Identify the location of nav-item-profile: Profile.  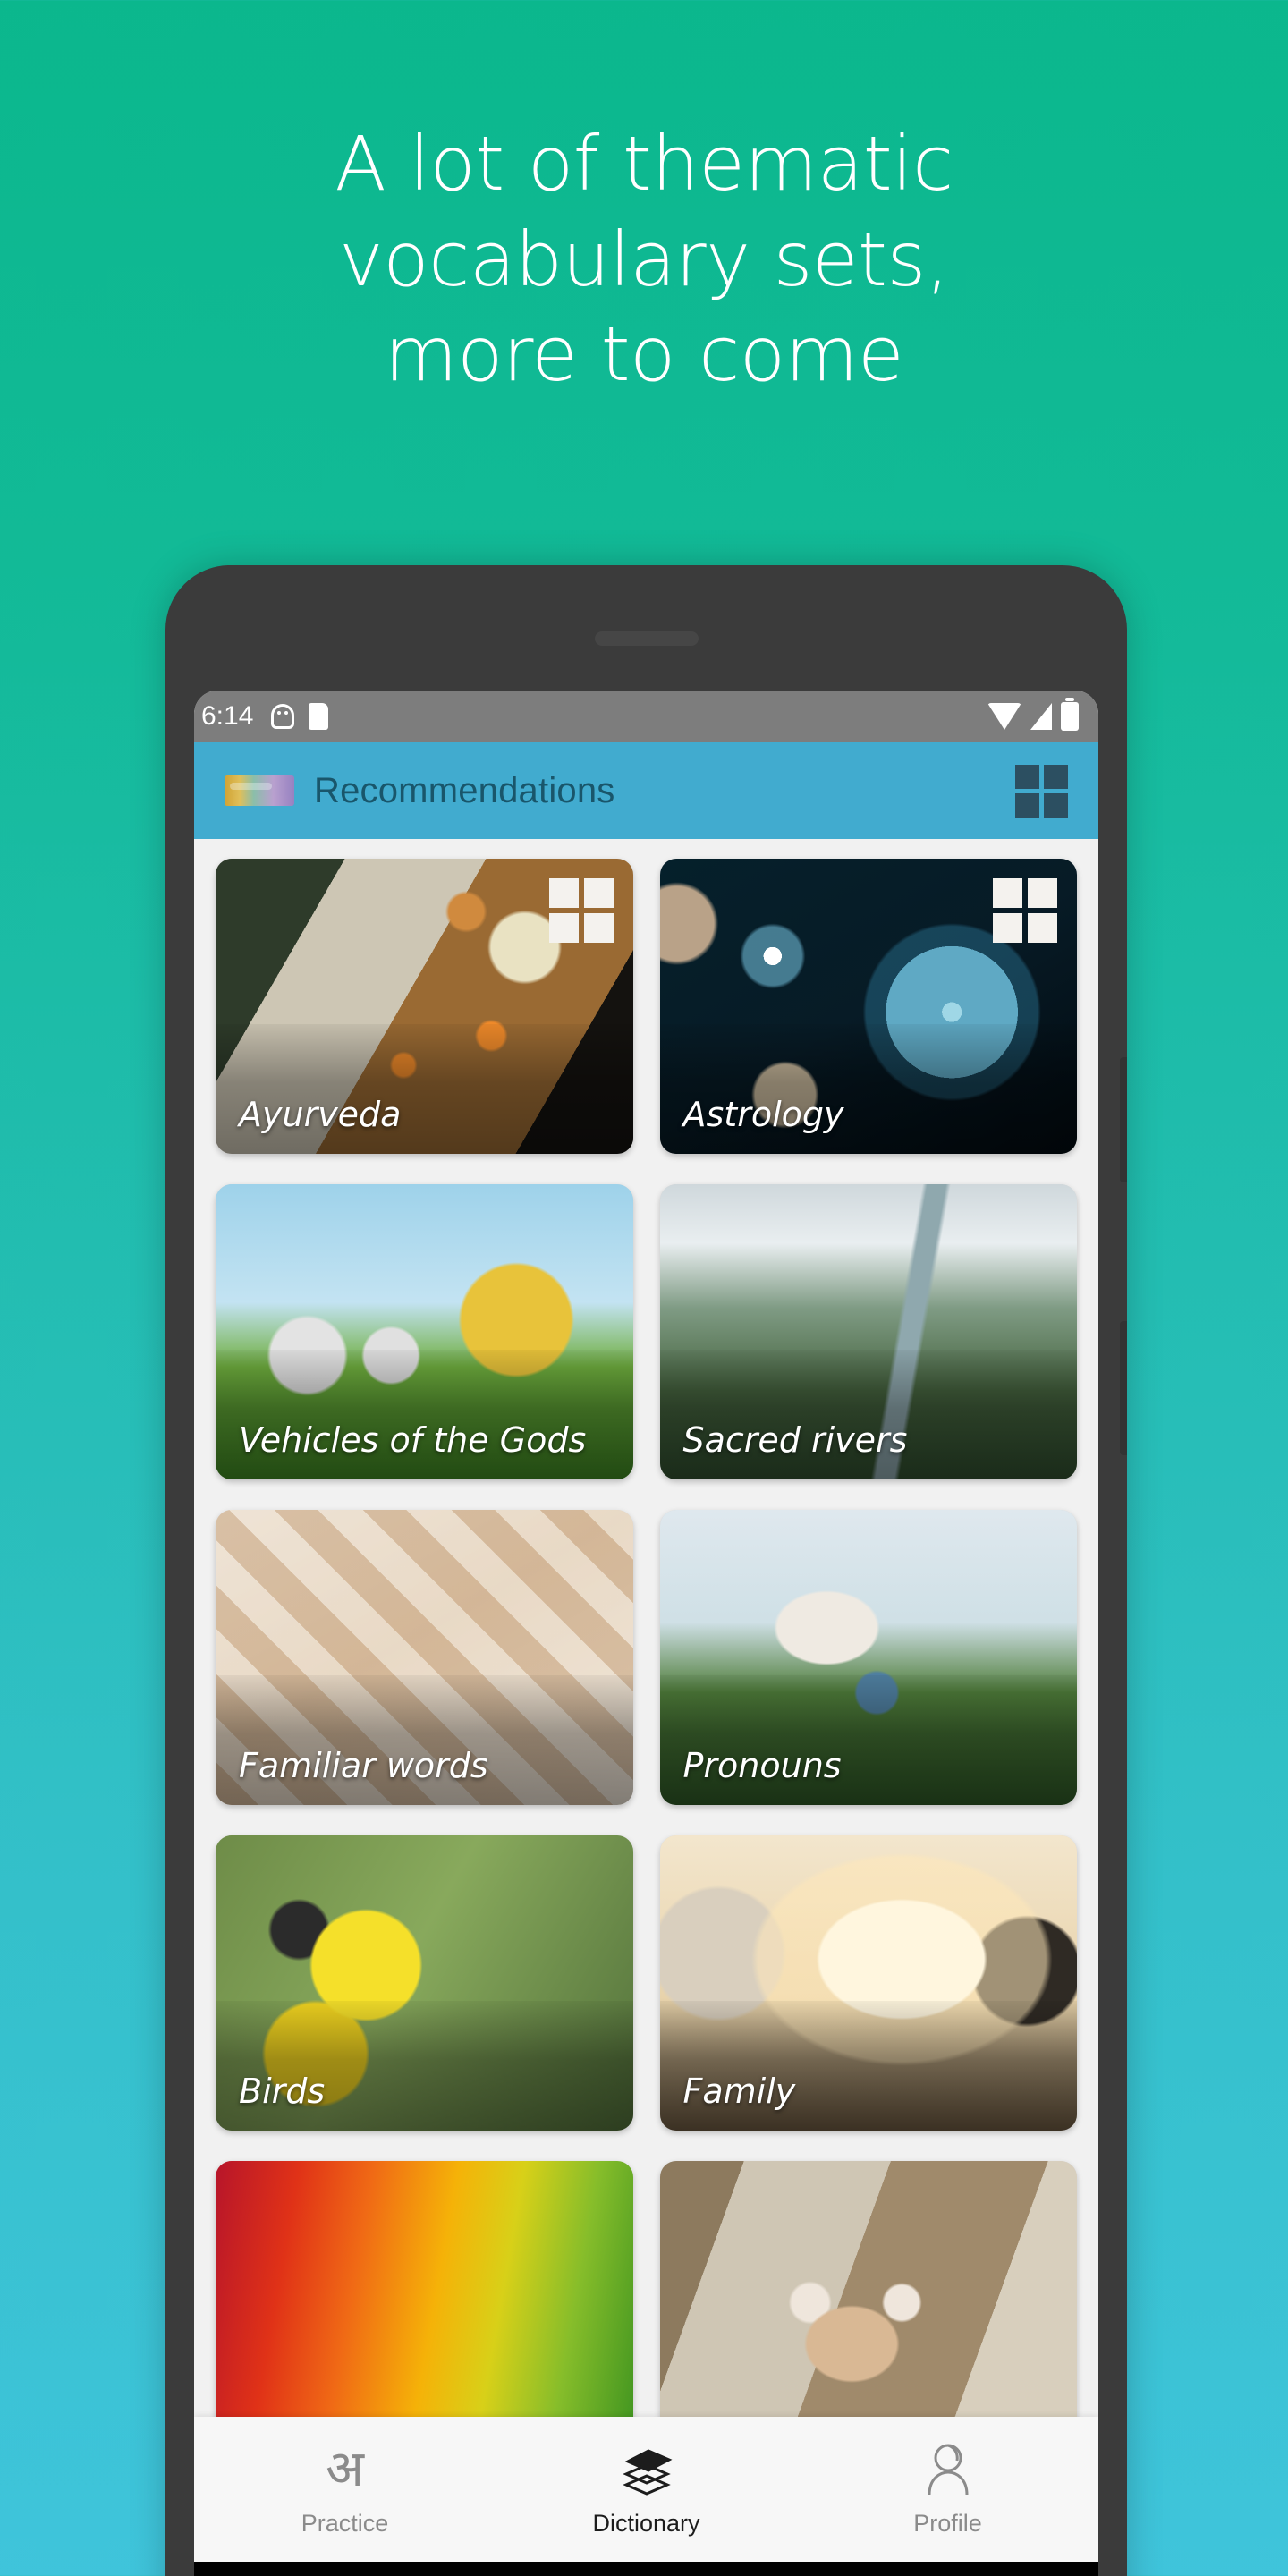
(947, 2490).